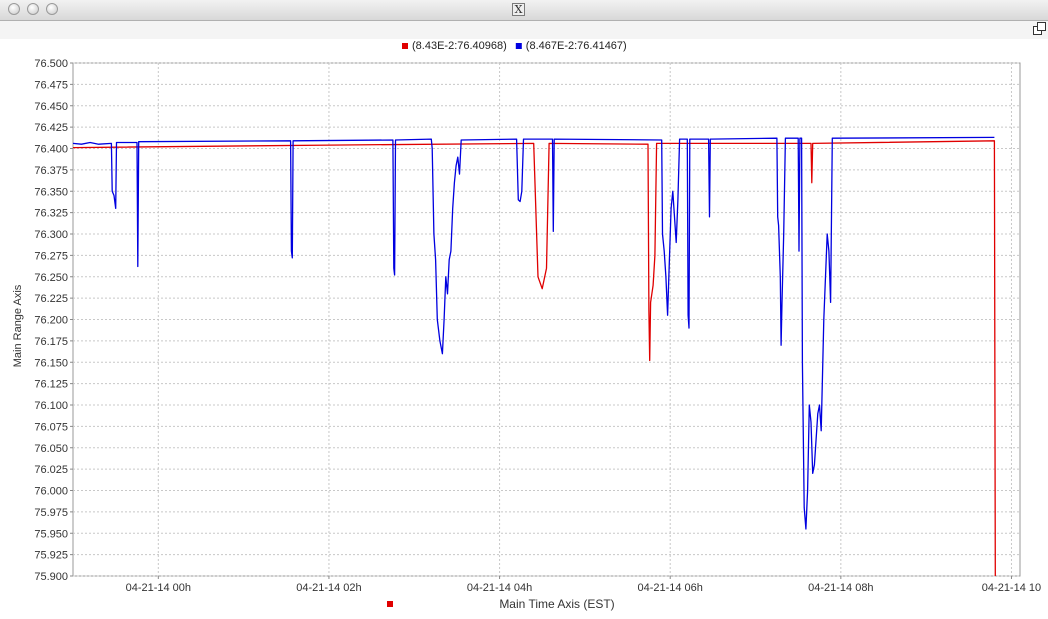 This screenshot has width=1048, height=619. I want to click on x-tick-label: 04-21-14 04h, so click(499, 588).